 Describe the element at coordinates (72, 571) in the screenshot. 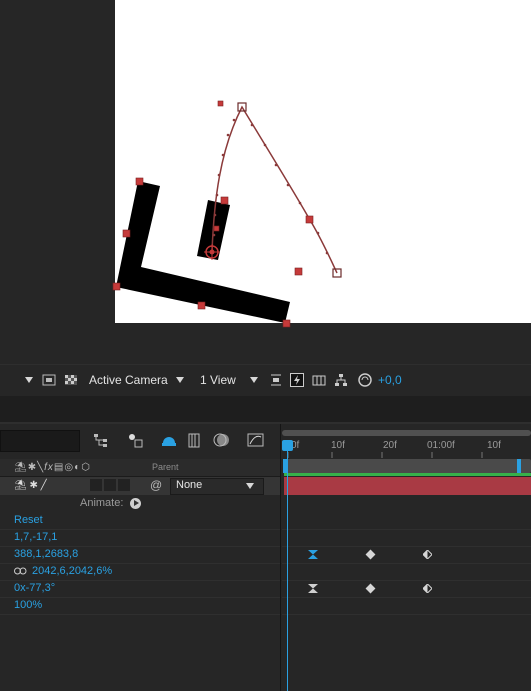

I see `scale-value: 2042,6,2042,6%` at that location.